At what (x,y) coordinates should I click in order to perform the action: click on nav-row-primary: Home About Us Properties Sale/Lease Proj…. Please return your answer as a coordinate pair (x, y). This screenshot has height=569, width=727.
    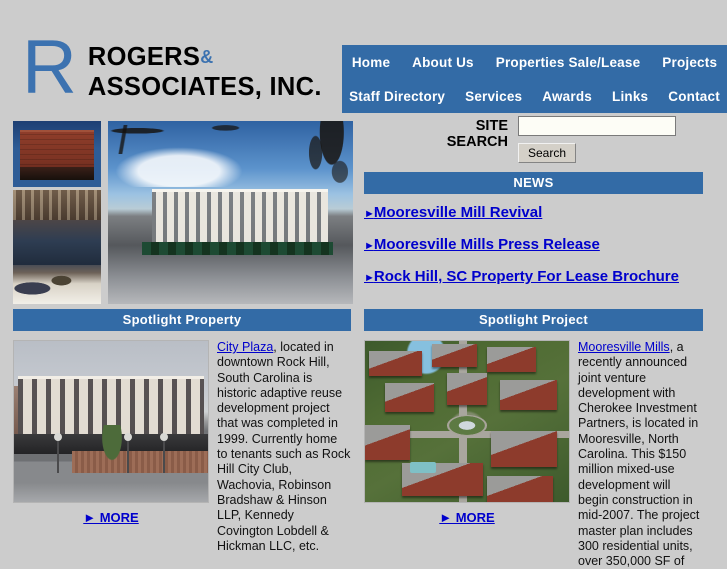
    Looking at the image, I should click on (534, 62).